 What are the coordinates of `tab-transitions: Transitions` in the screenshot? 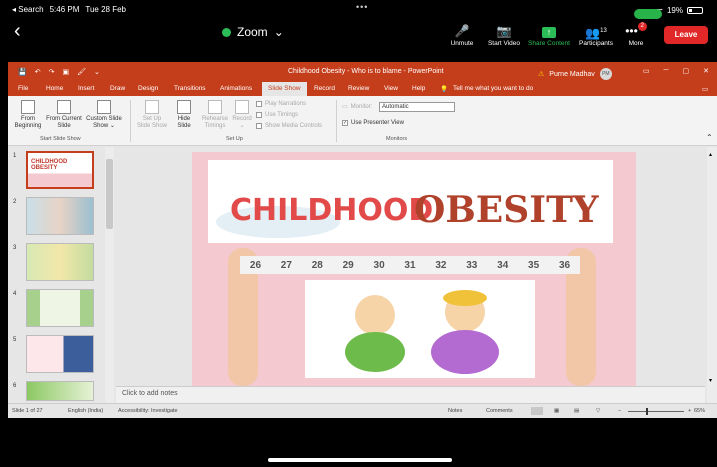 It's located at (190, 88).